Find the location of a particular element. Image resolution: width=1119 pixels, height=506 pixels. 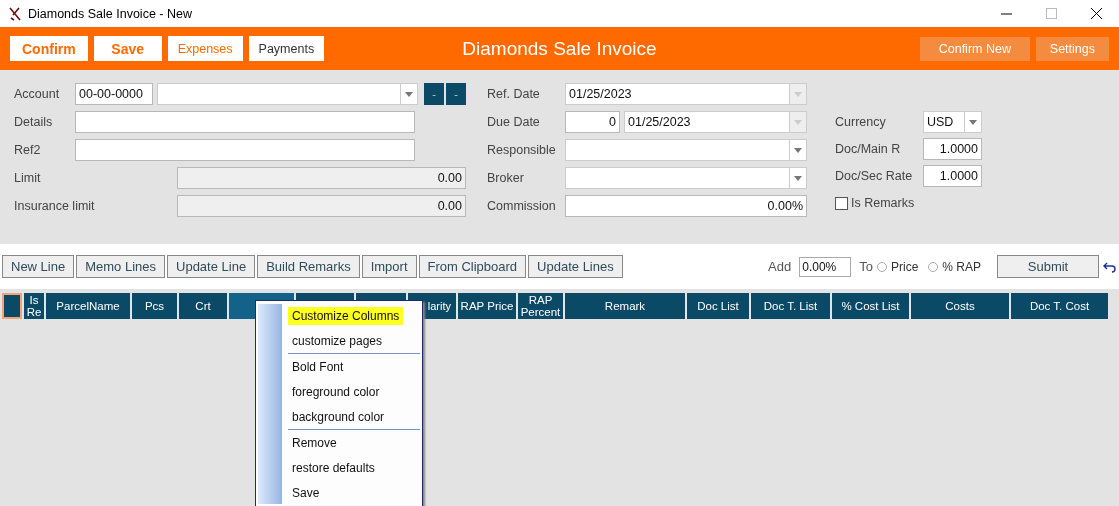

field-label: Details is located at coordinates (34, 122).